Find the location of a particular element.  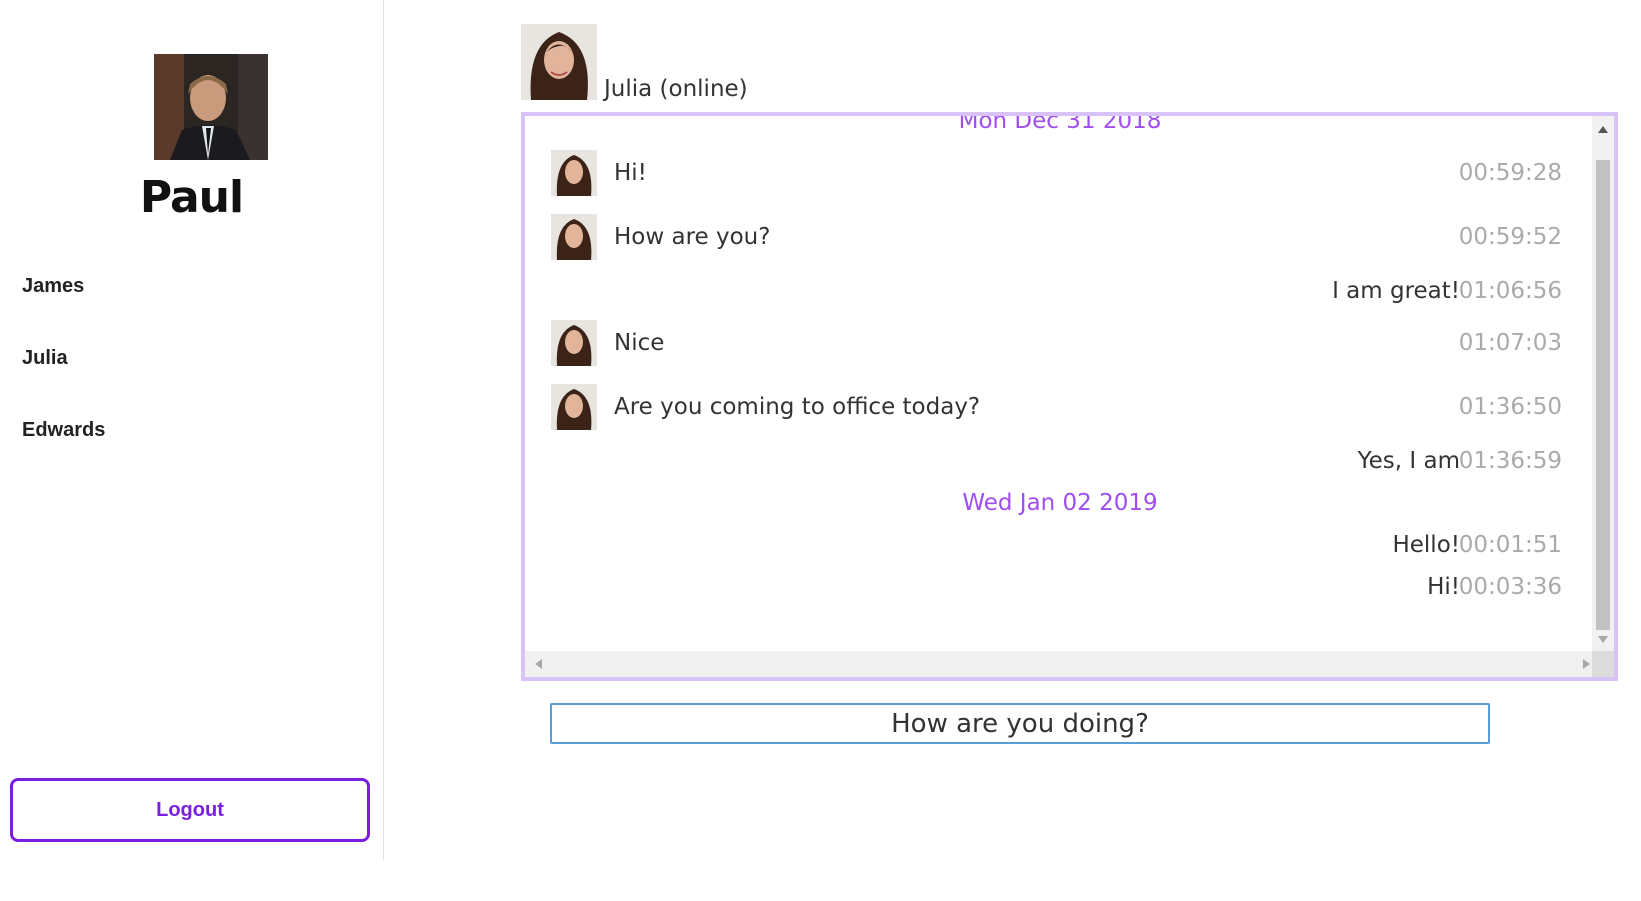

message-text: I am great! is located at coordinates (1396, 291).